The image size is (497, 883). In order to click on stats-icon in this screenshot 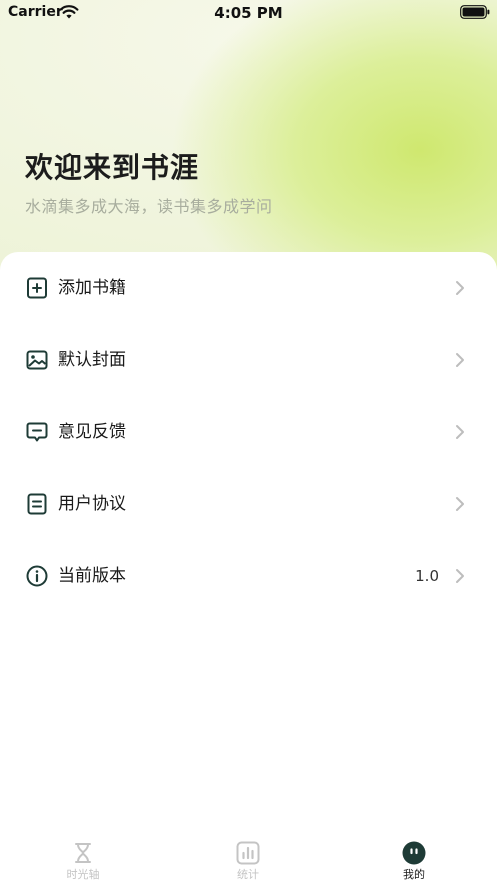, I will do `click(248, 853)`.